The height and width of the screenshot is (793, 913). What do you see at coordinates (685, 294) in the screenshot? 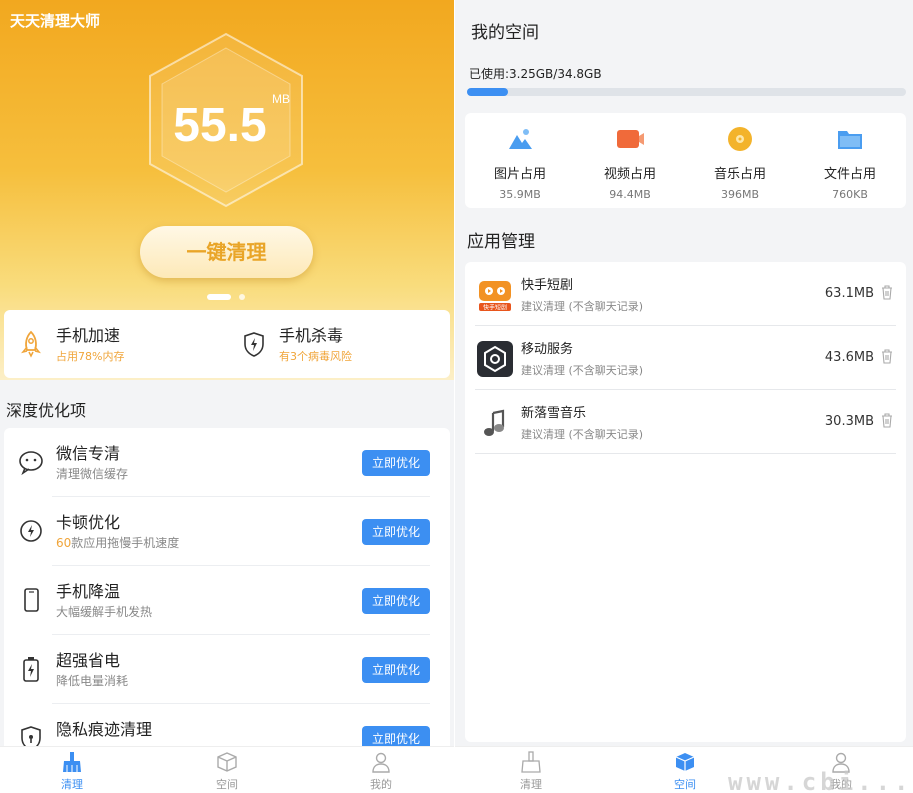
I see `list-item-kuaishou: 快手短剧 快手短剧 建议清理 (不含聊天记录) 63.1MB` at bounding box center [685, 294].